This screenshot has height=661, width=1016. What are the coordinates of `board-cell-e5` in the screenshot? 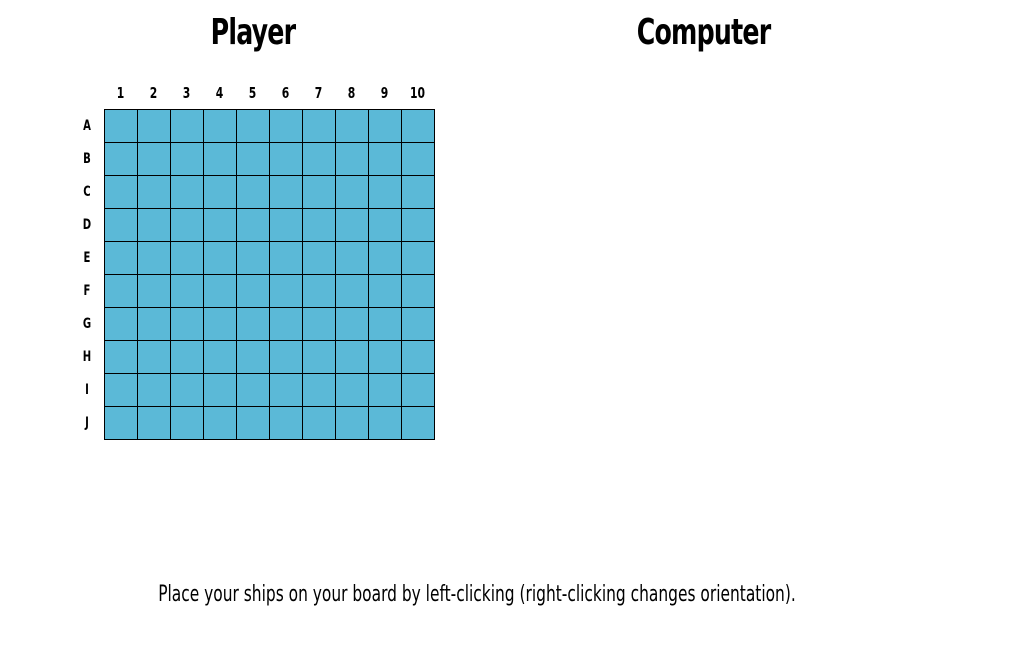 It's located at (252, 257).